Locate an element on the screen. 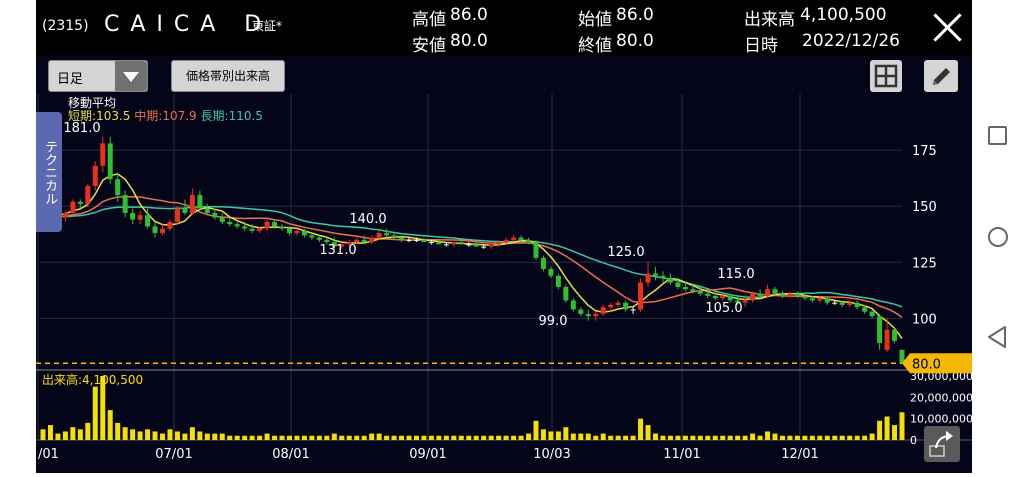 The height and width of the screenshot is (477, 1024). ma-mid-label: 中期 is located at coordinates (146, 116).